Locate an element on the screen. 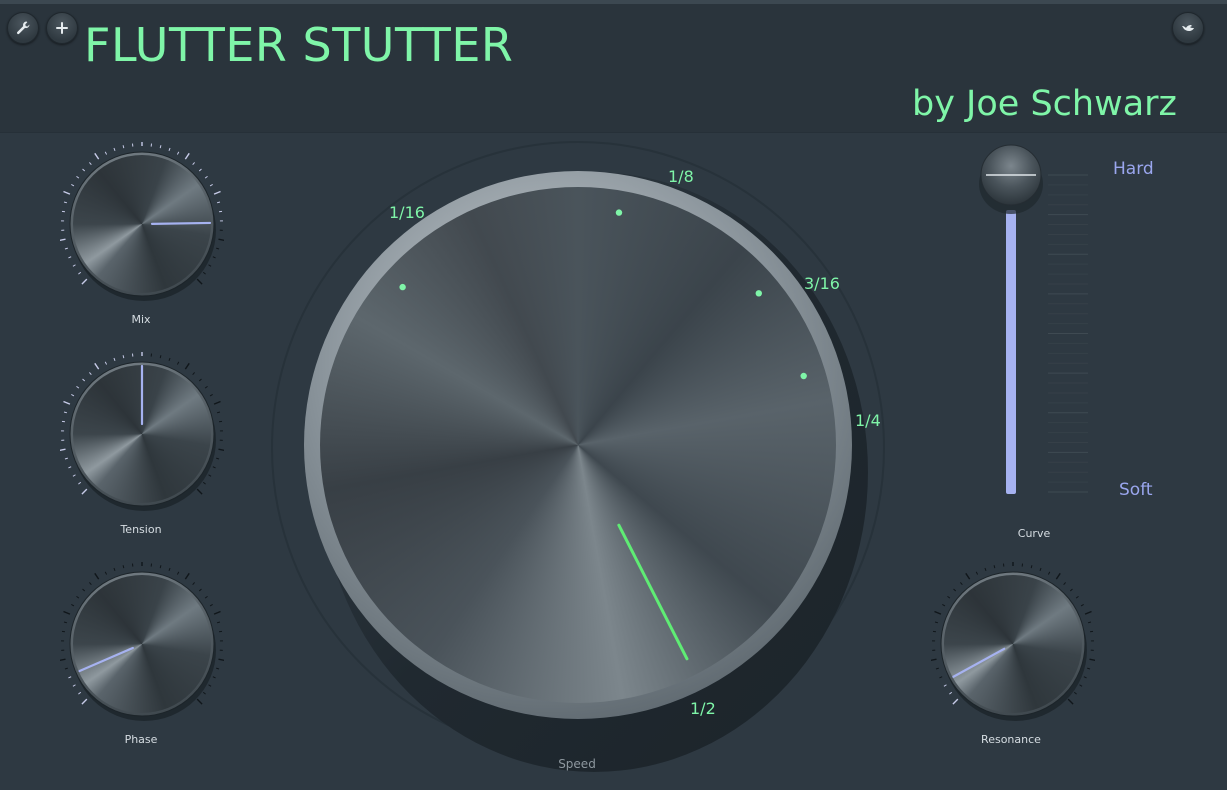  tension-knob is located at coordinates (142, 434).